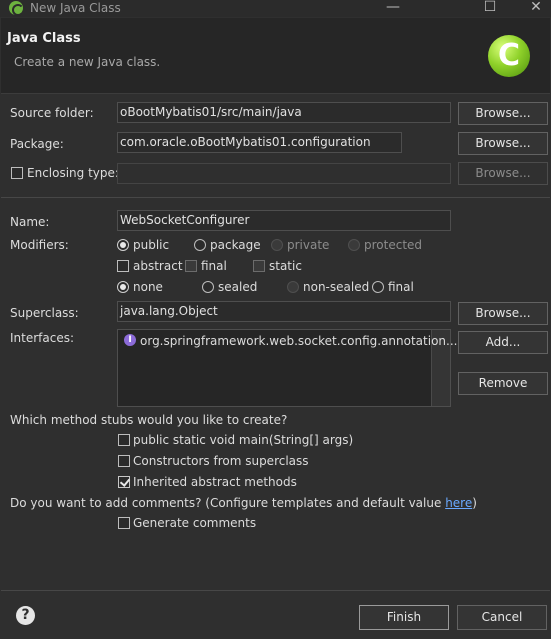 Image resolution: width=551 pixels, height=639 pixels. What do you see at coordinates (308, 245) in the screenshot?
I see `modifier-private-label: private` at bounding box center [308, 245].